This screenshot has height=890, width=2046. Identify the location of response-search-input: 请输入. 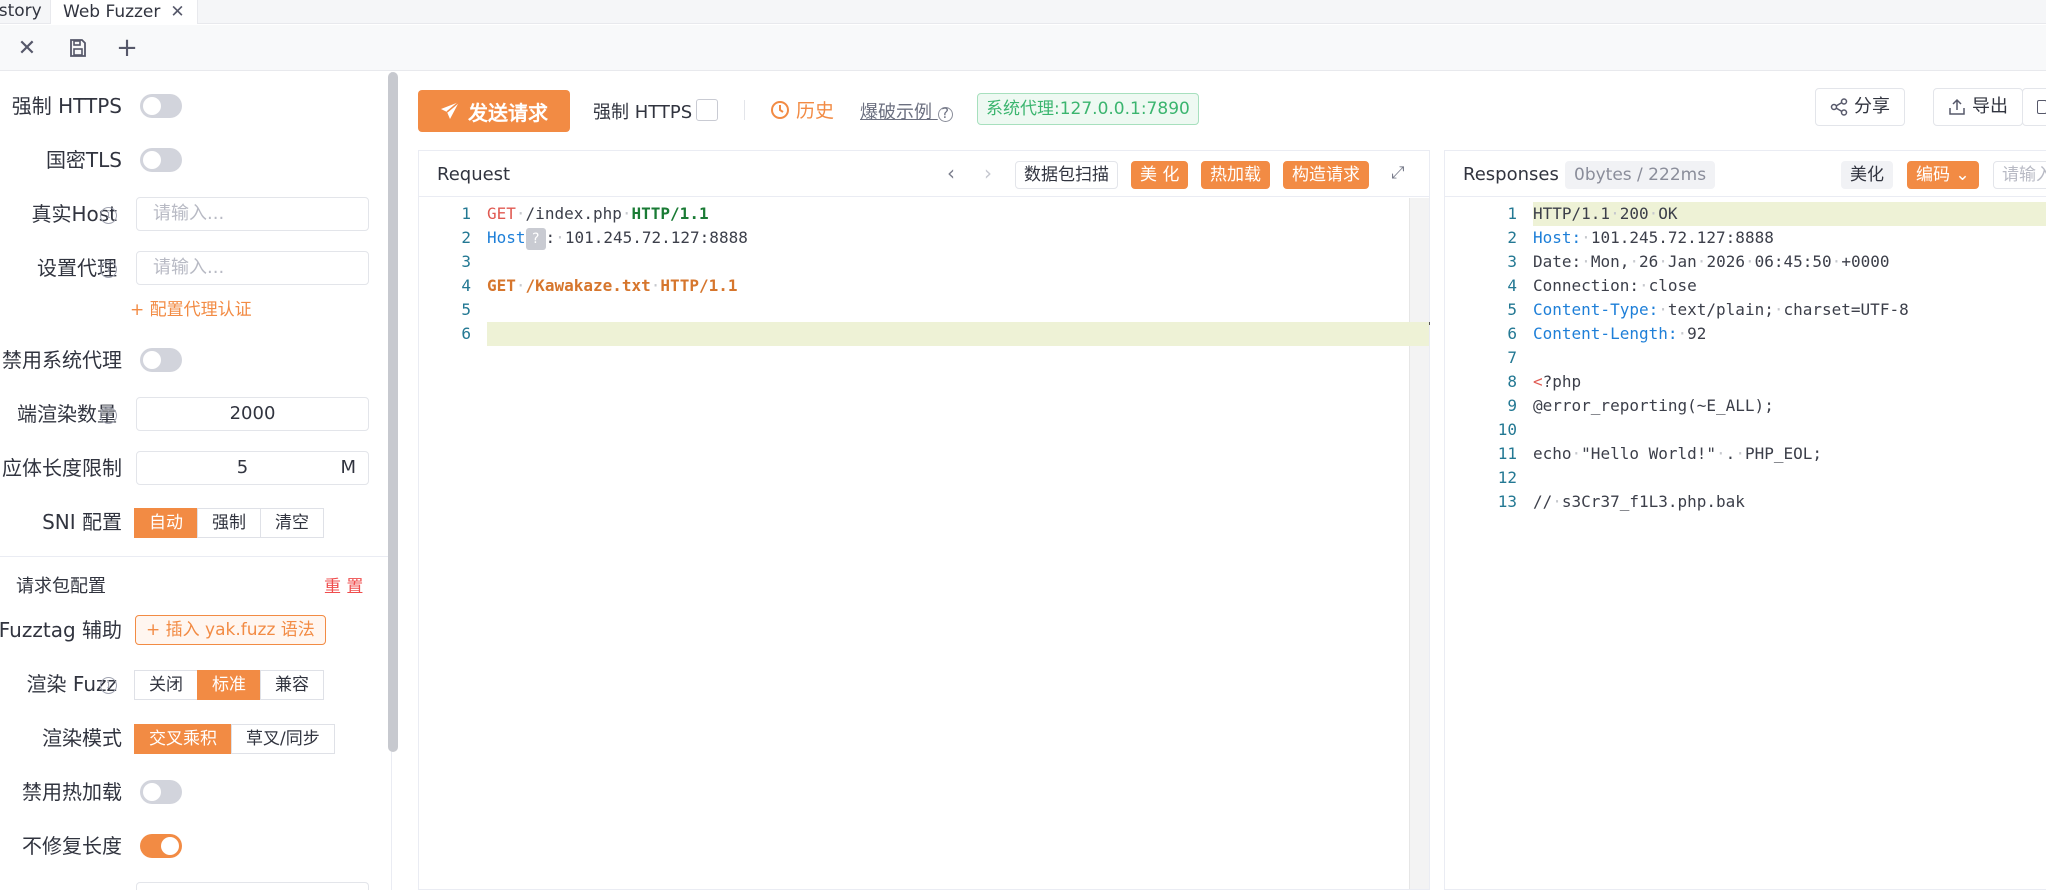
(2019, 175).